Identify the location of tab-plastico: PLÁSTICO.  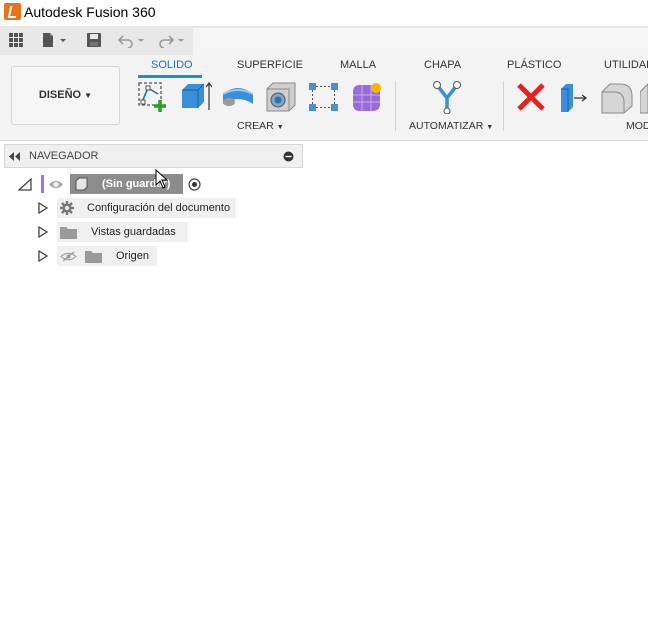
(534, 65).